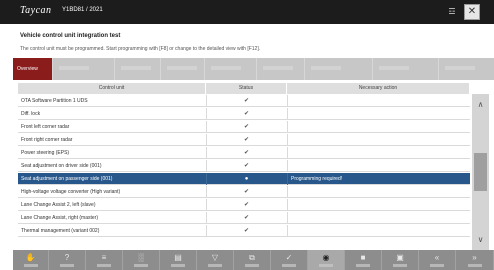 The height and width of the screenshot is (270, 494). Describe the element at coordinates (289, 260) in the screenshot. I see `check-button: ✓` at that location.